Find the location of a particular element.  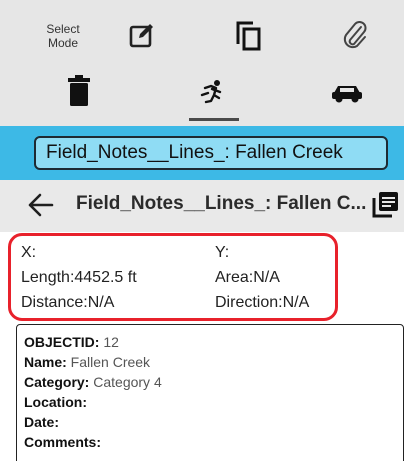

attribute-key: Date: is located at coordinates (42, 422).